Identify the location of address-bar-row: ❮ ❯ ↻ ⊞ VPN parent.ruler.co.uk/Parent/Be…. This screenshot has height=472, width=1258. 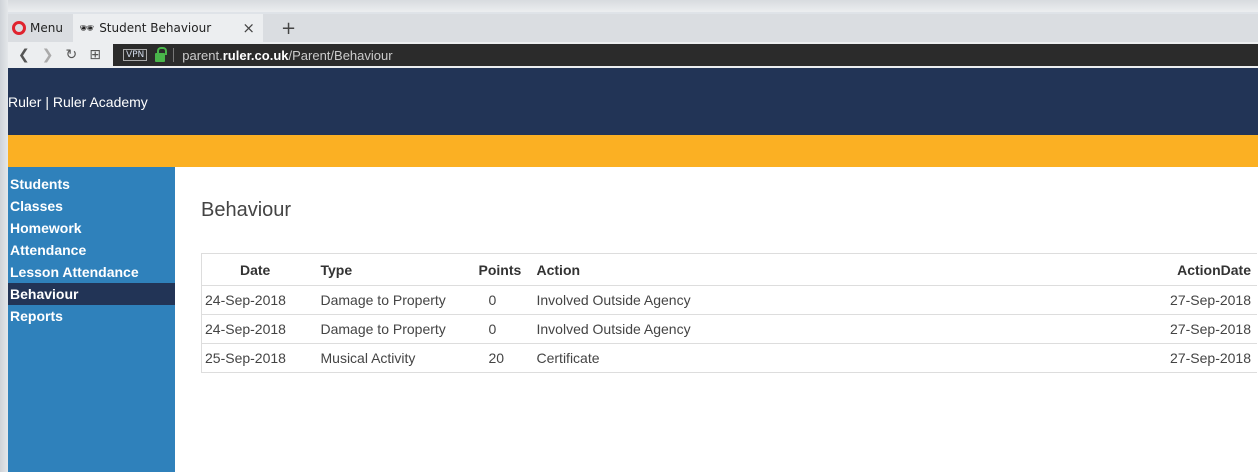
(633, 55).